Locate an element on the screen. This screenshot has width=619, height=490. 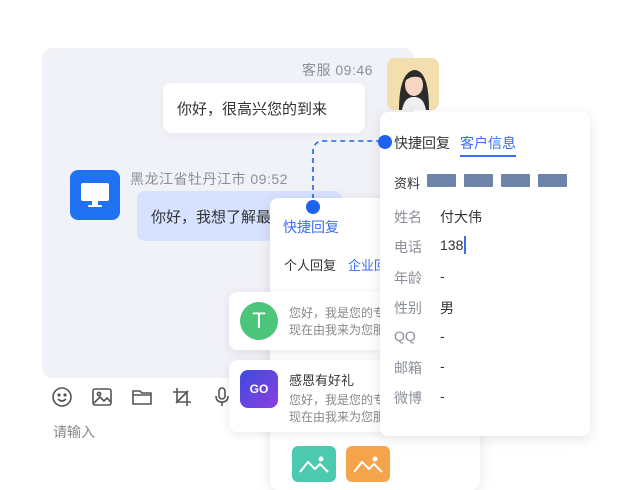
profile-label: 资料 is located at coordinates (407, 183).